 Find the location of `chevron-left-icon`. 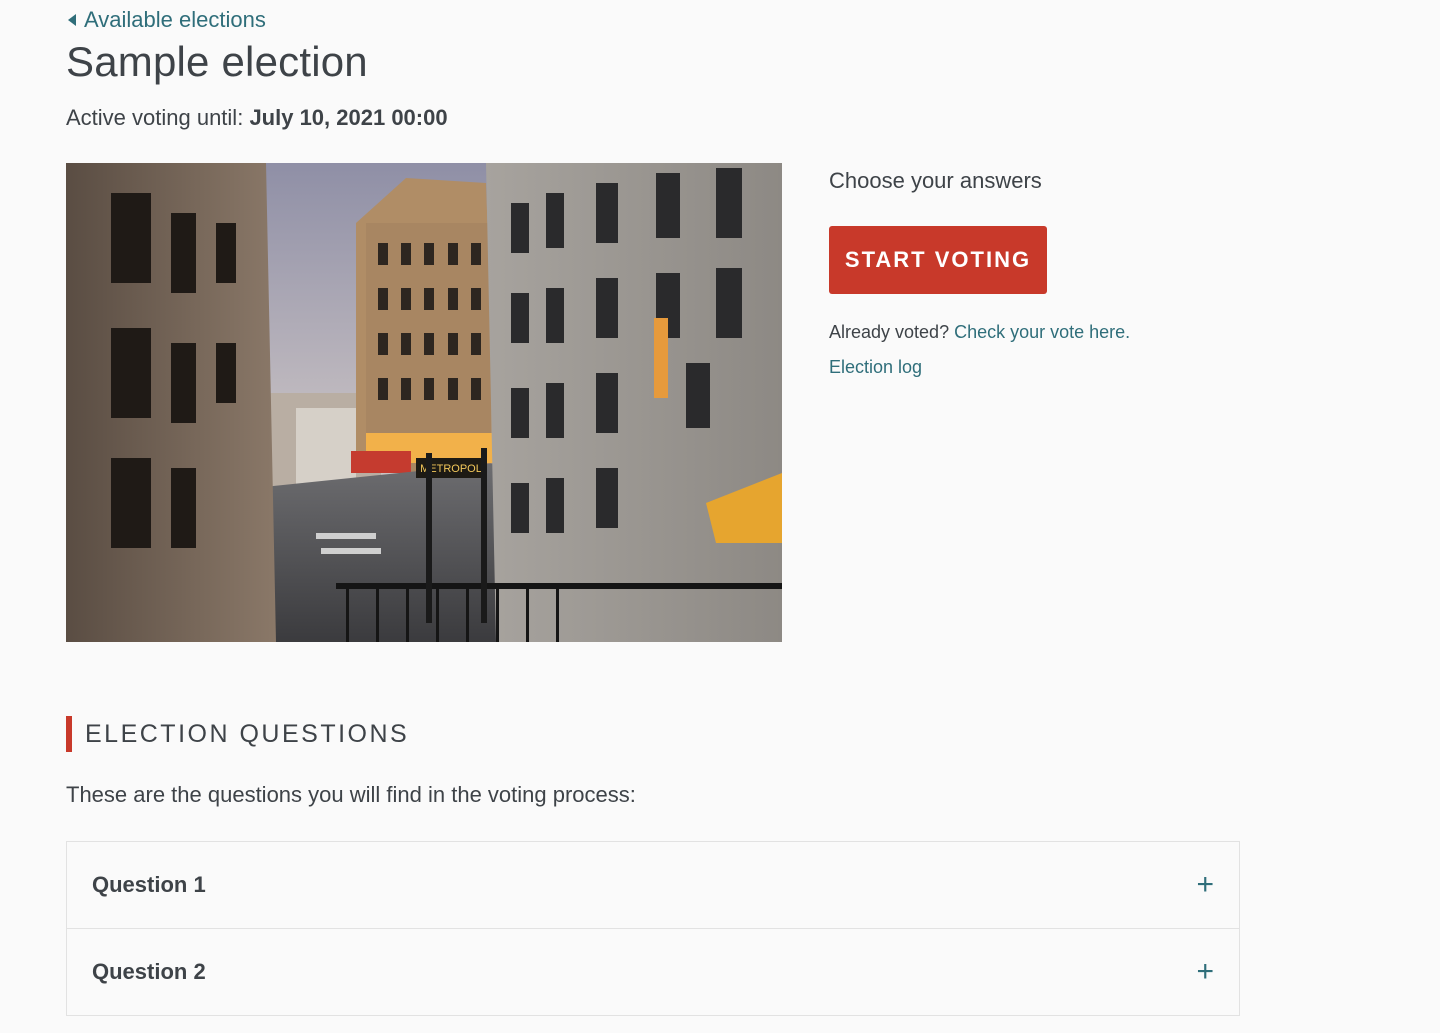

chevron-left-icon is located at coordinates (72, 20).